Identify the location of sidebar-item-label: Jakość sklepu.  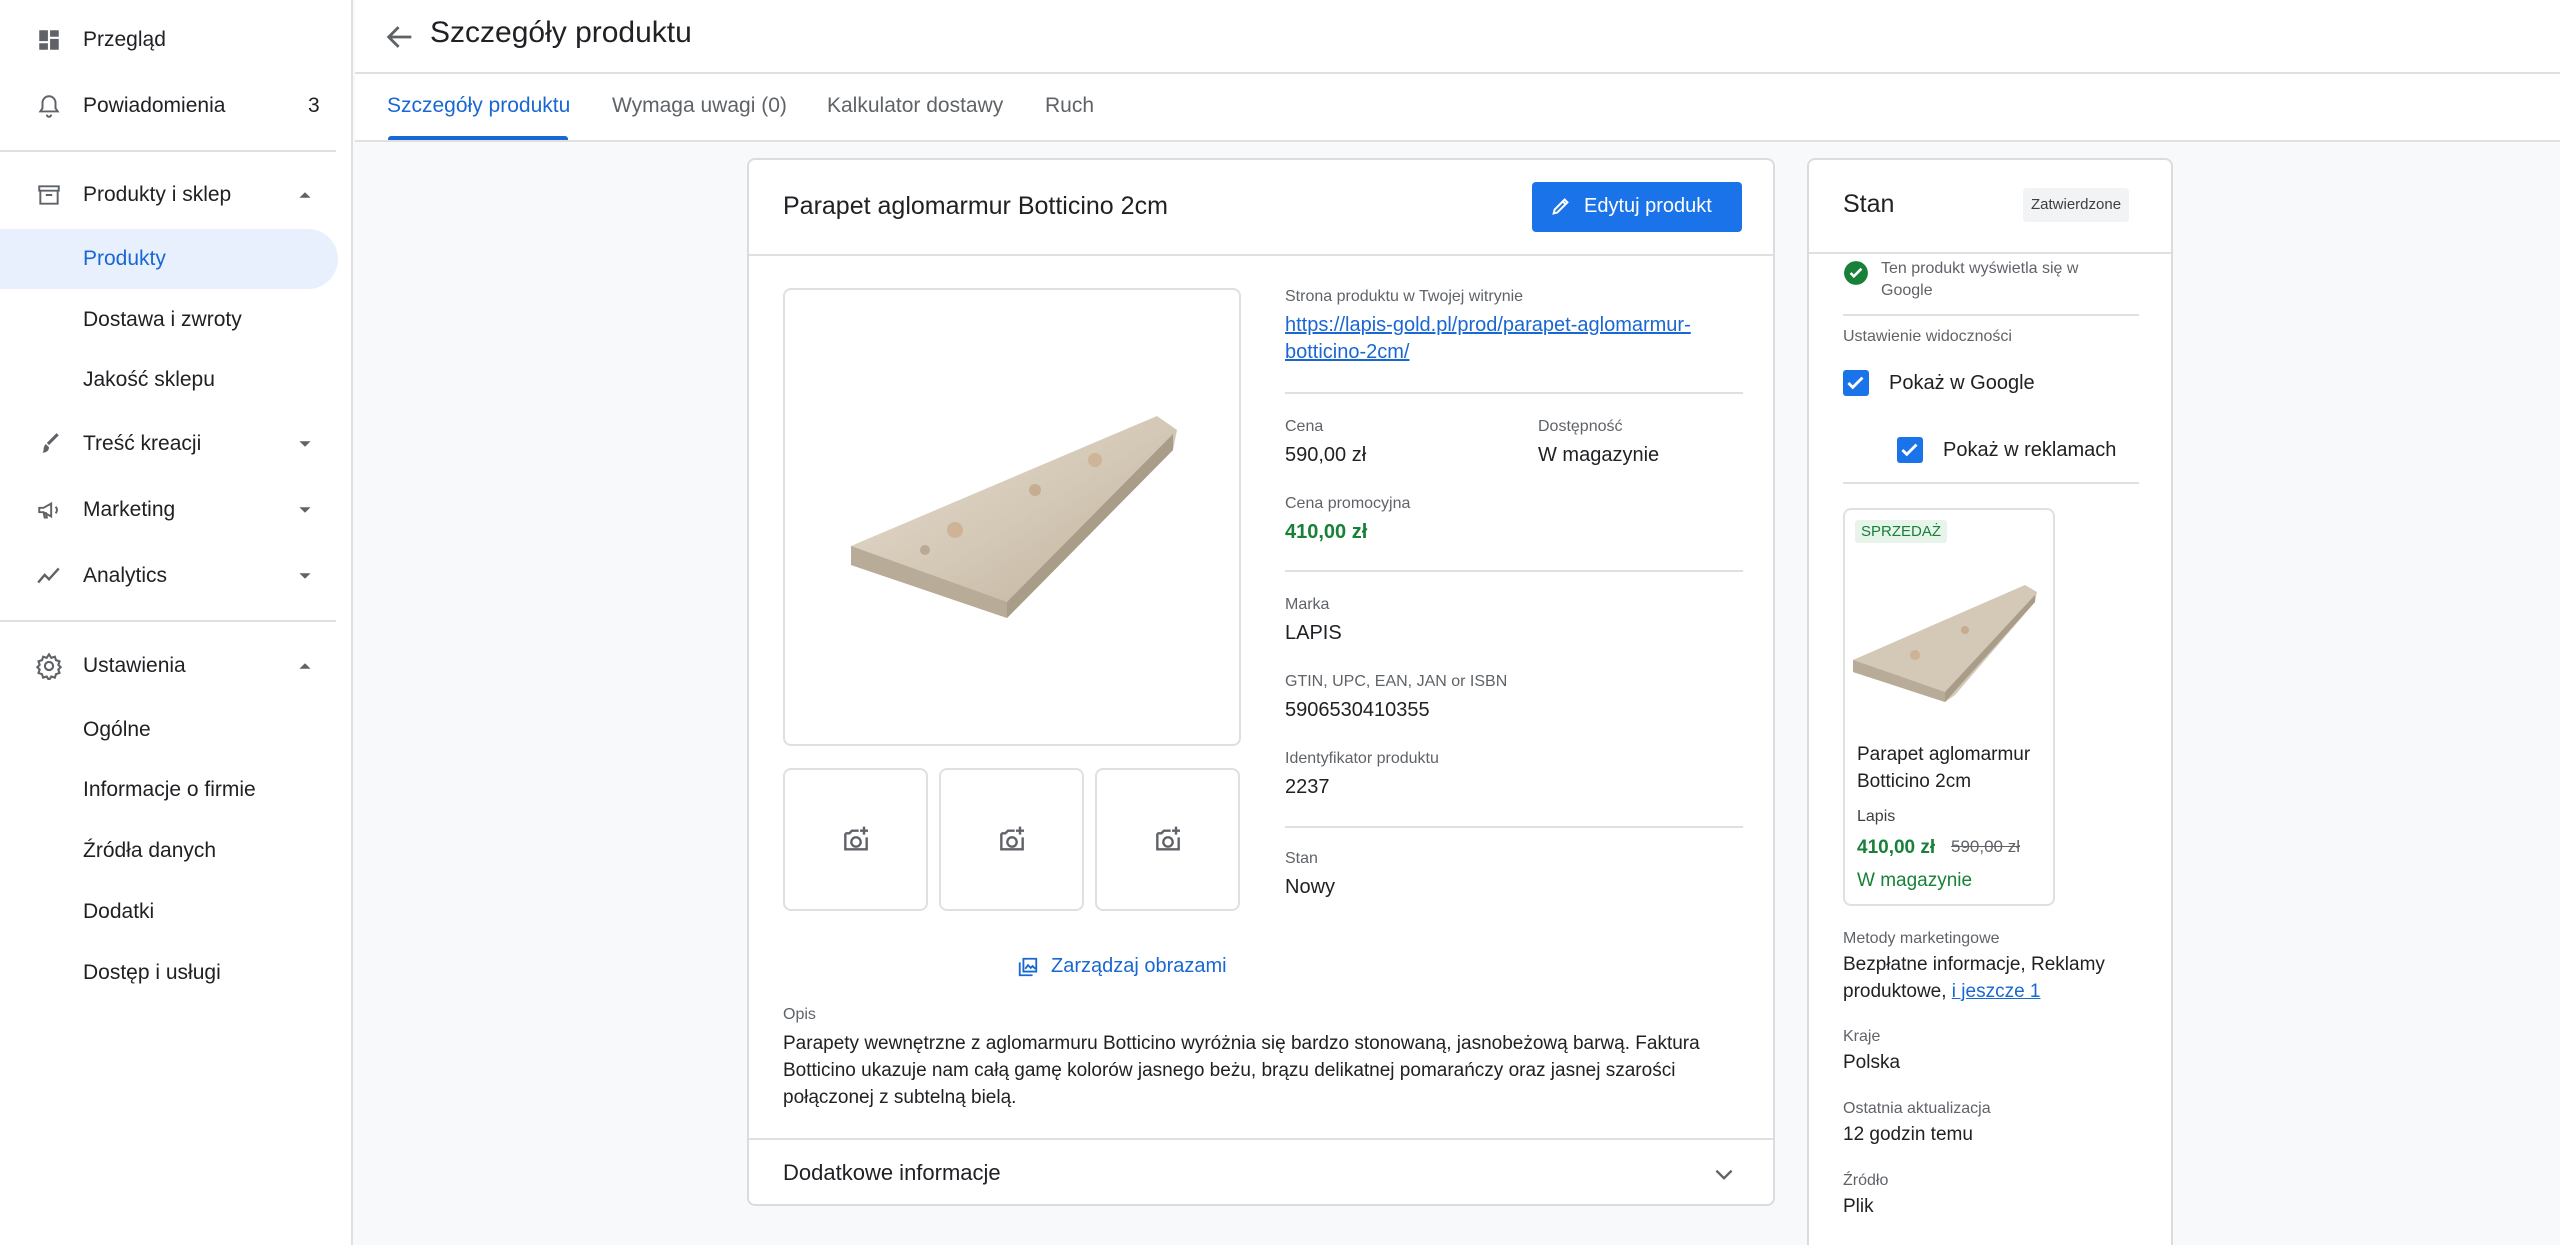
(149, 379).